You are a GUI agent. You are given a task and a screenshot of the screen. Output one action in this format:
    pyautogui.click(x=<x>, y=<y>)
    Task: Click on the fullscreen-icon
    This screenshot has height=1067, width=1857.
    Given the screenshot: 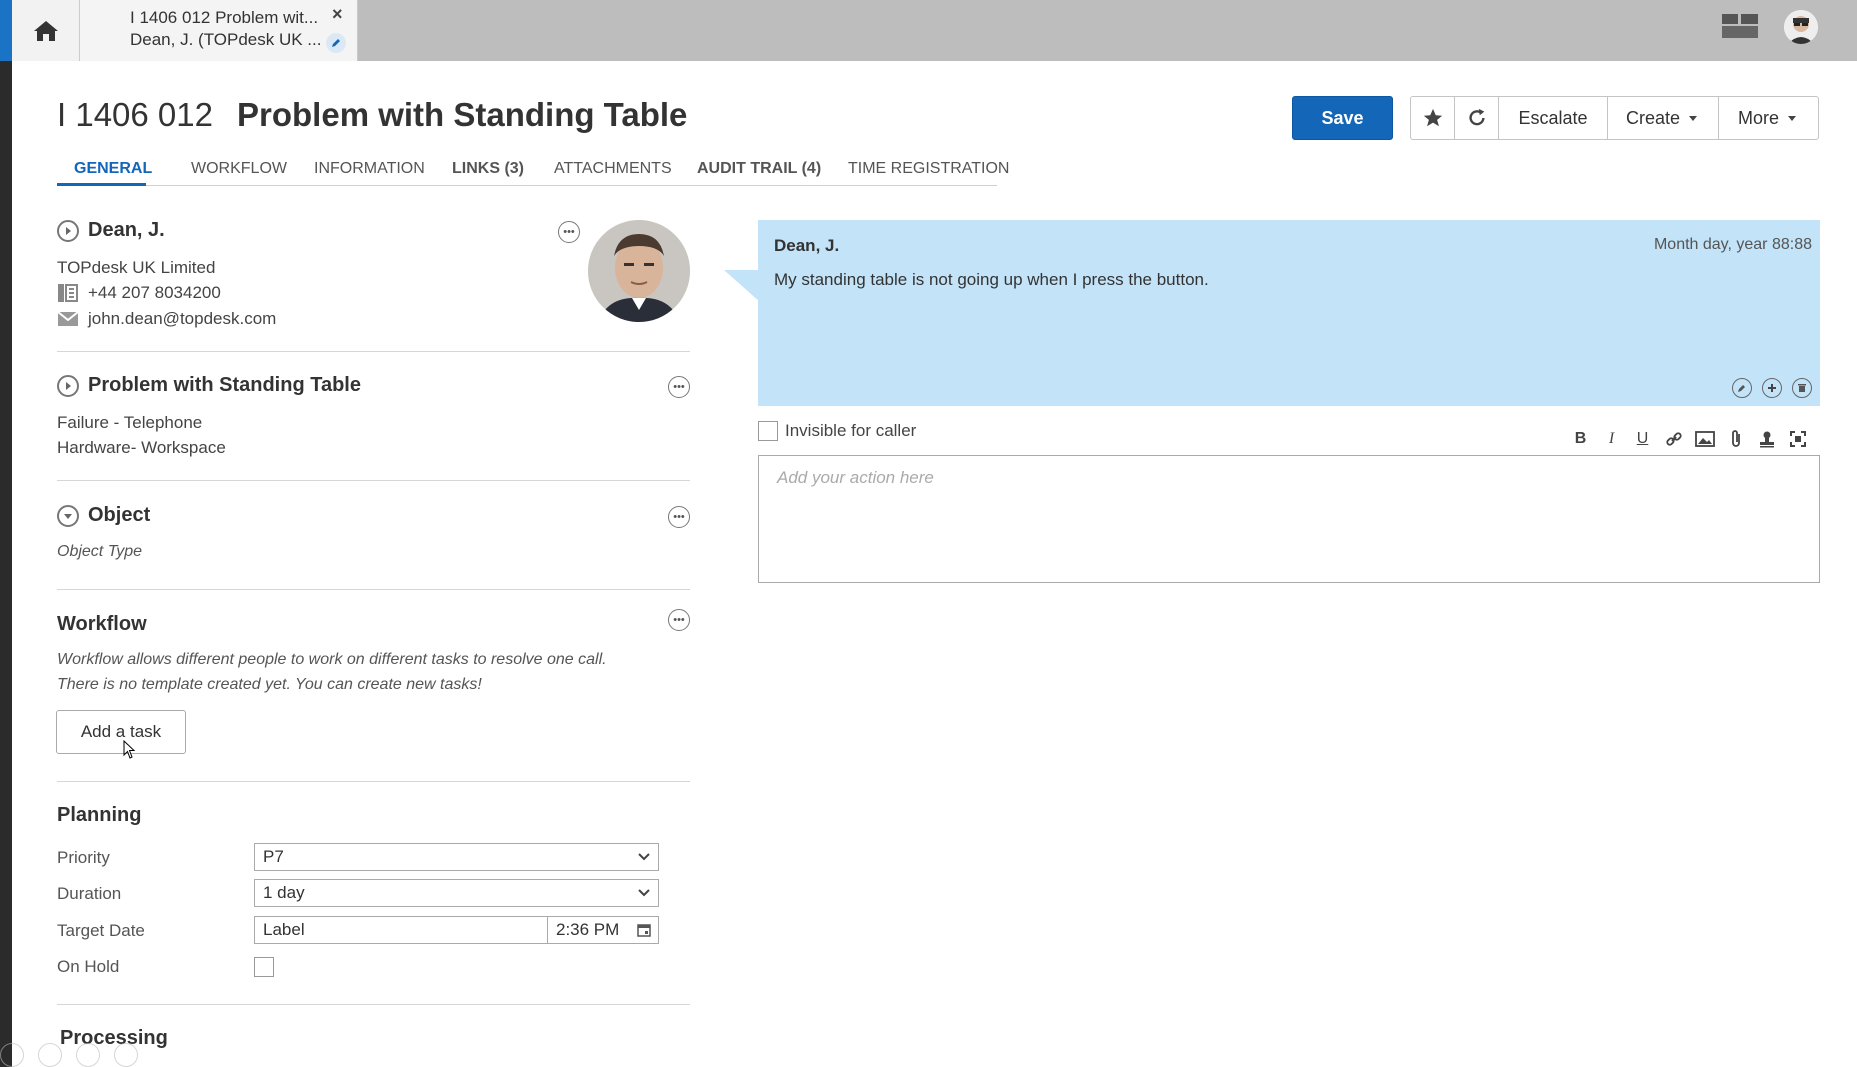 What is the action you would take?
    pyautogui.click(x=1797, y=439)
    